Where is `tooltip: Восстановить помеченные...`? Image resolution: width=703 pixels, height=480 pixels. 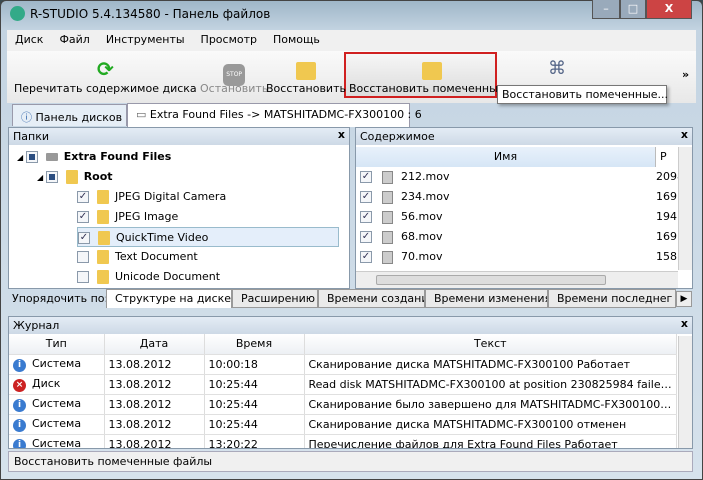
tooltip: Восстановить помеченные... is located at coordinates (582, 94).